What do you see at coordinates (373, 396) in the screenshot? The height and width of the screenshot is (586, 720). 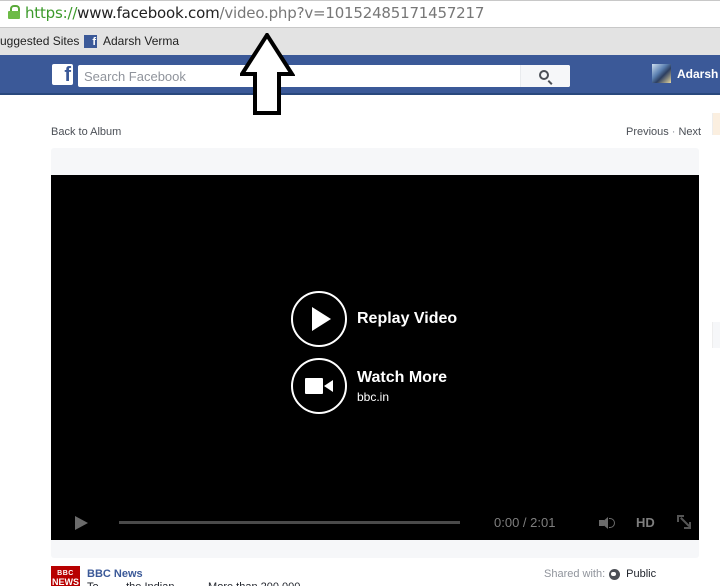 I see `watch-more-source: bbc.in` at bounding box center [373, 396].